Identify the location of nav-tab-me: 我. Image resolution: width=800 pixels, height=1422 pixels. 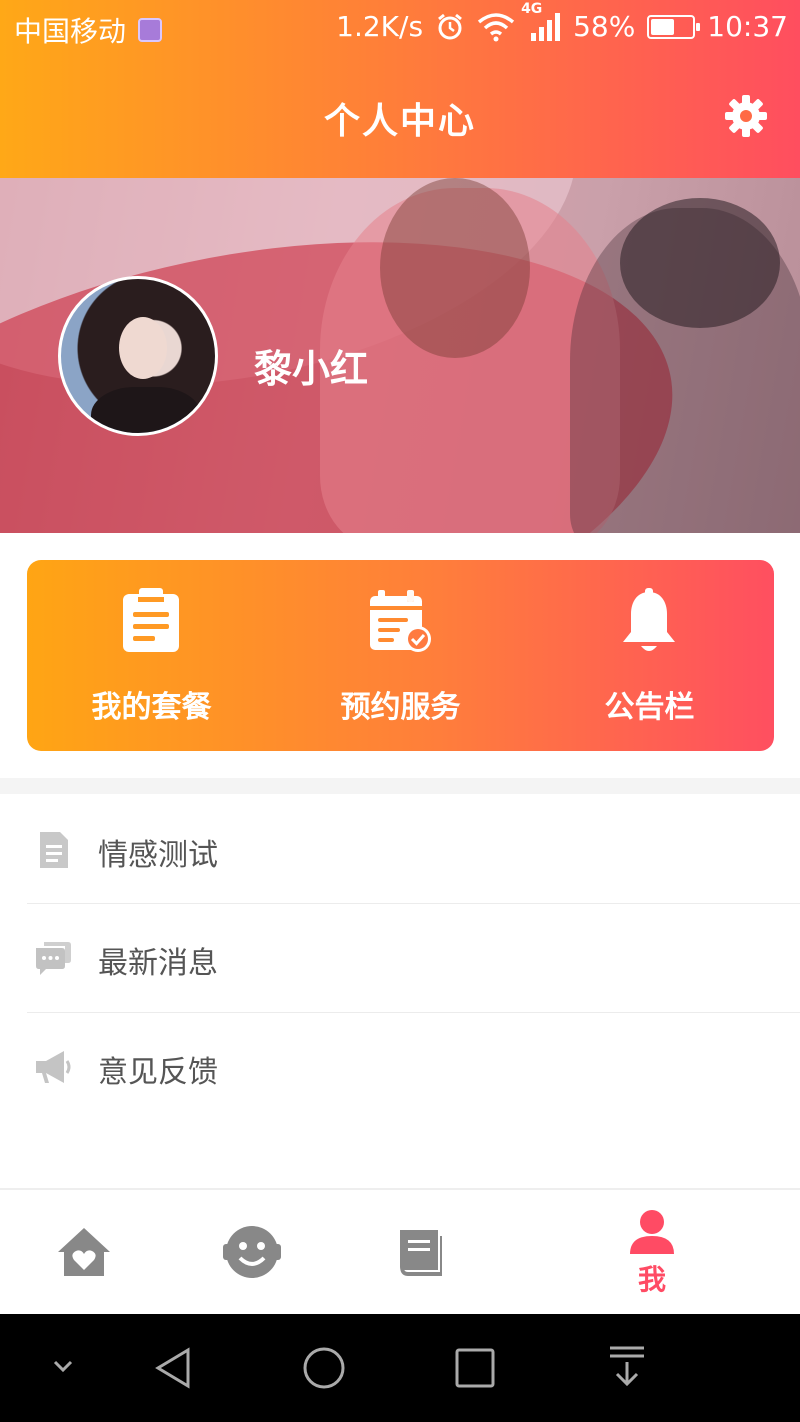
(652, 1253).